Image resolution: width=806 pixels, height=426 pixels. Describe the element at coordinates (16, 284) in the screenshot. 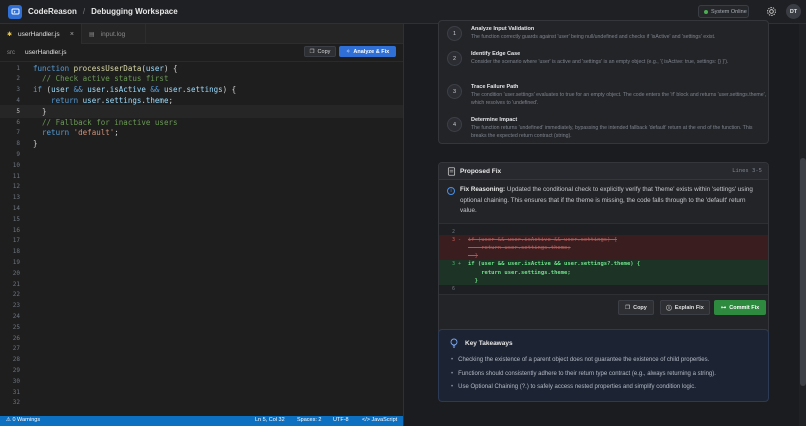

I see `line-number: 21` at that location.